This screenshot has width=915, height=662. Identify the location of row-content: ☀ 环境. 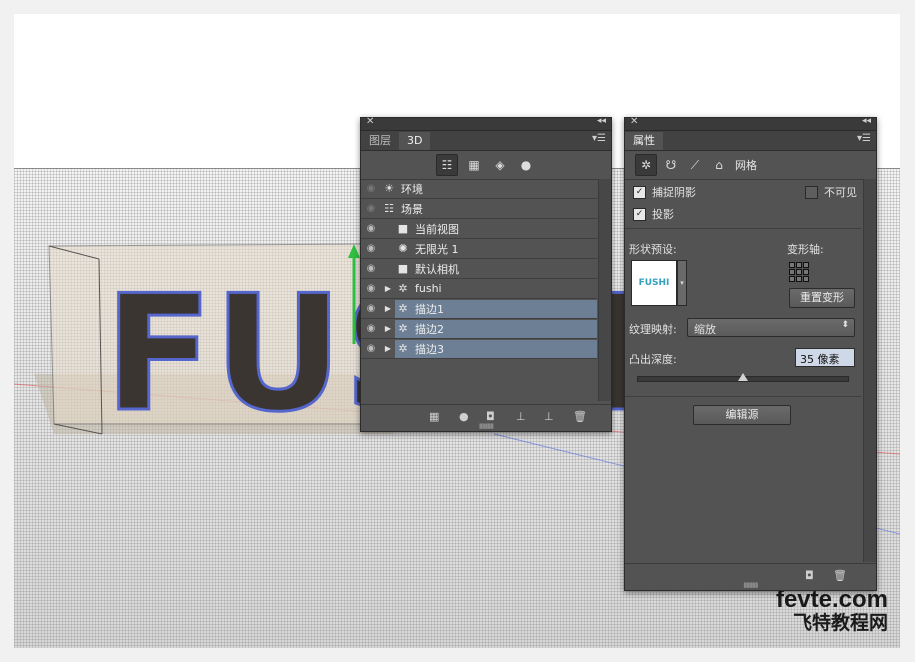
(489, 189).